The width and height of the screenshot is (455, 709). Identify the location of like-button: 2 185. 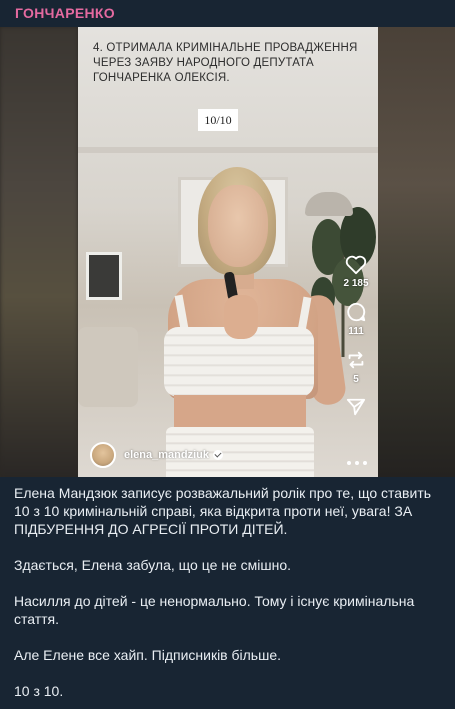
(356, 272).